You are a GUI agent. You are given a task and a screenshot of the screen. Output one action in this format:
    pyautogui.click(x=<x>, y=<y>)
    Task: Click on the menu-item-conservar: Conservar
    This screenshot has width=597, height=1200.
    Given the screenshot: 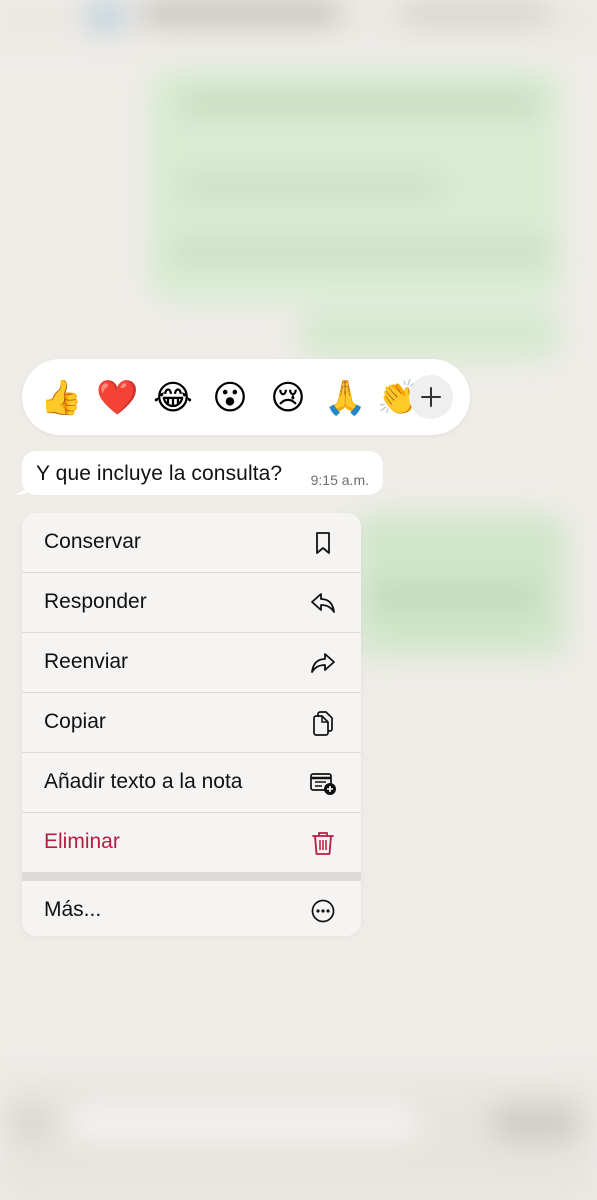 What is the action you would take?
    pyautogui.click(x=191, y=543)
    